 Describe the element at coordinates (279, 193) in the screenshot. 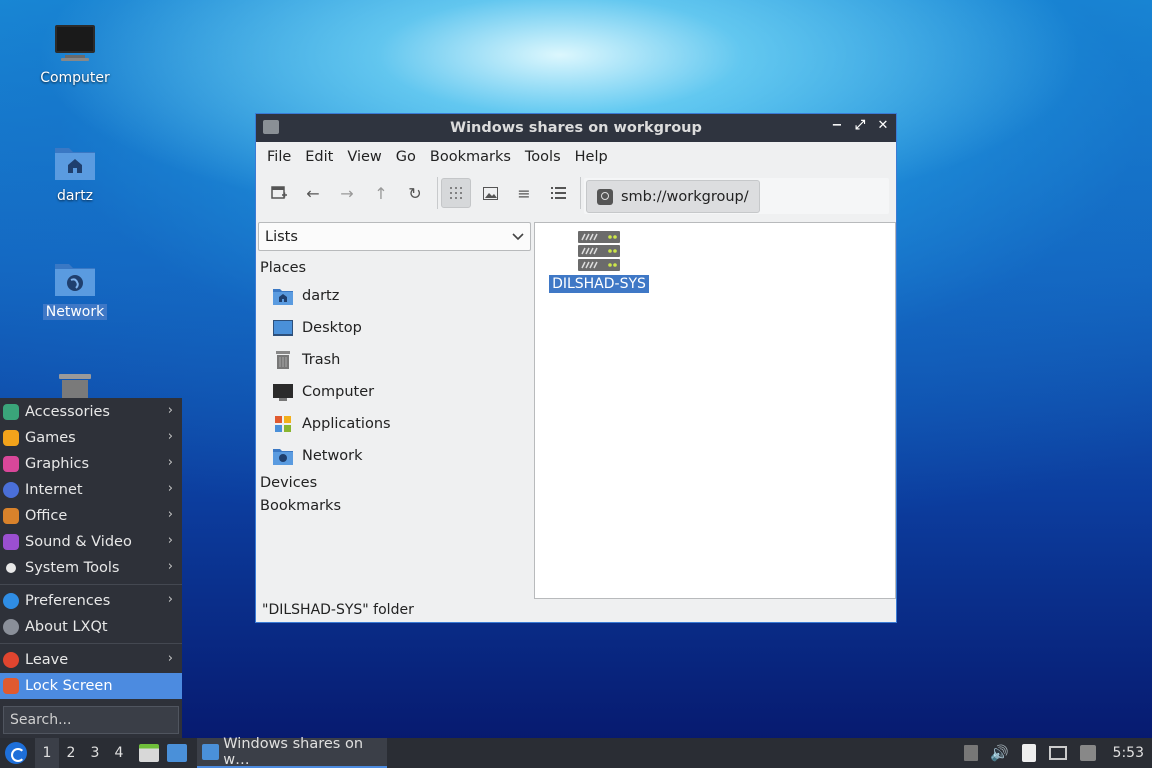

I see `new-tab-button` at that location.